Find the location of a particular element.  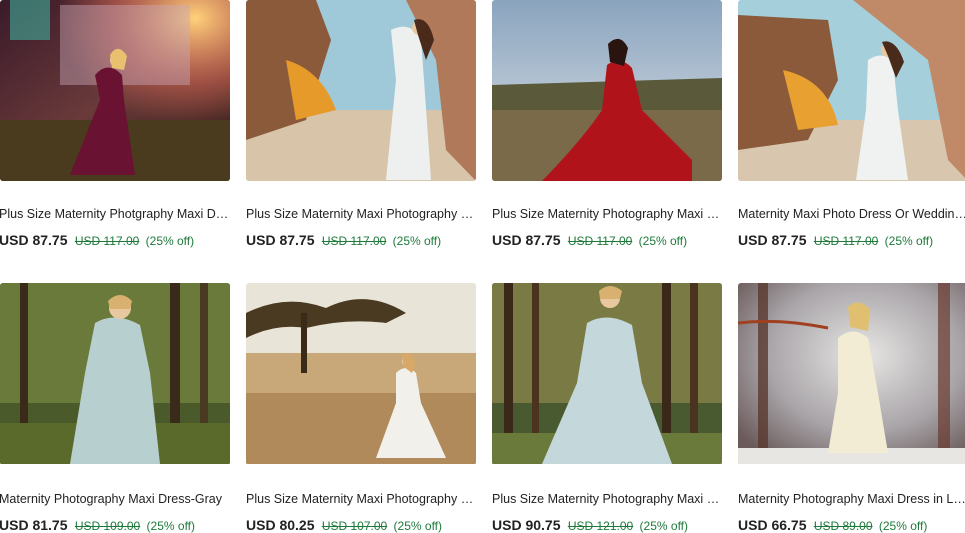

photo-burgundy-gown is located at coordinates (115, 90).